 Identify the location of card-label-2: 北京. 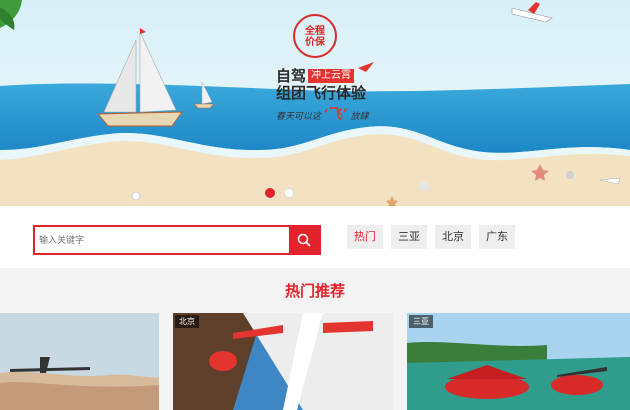
(187, 321).